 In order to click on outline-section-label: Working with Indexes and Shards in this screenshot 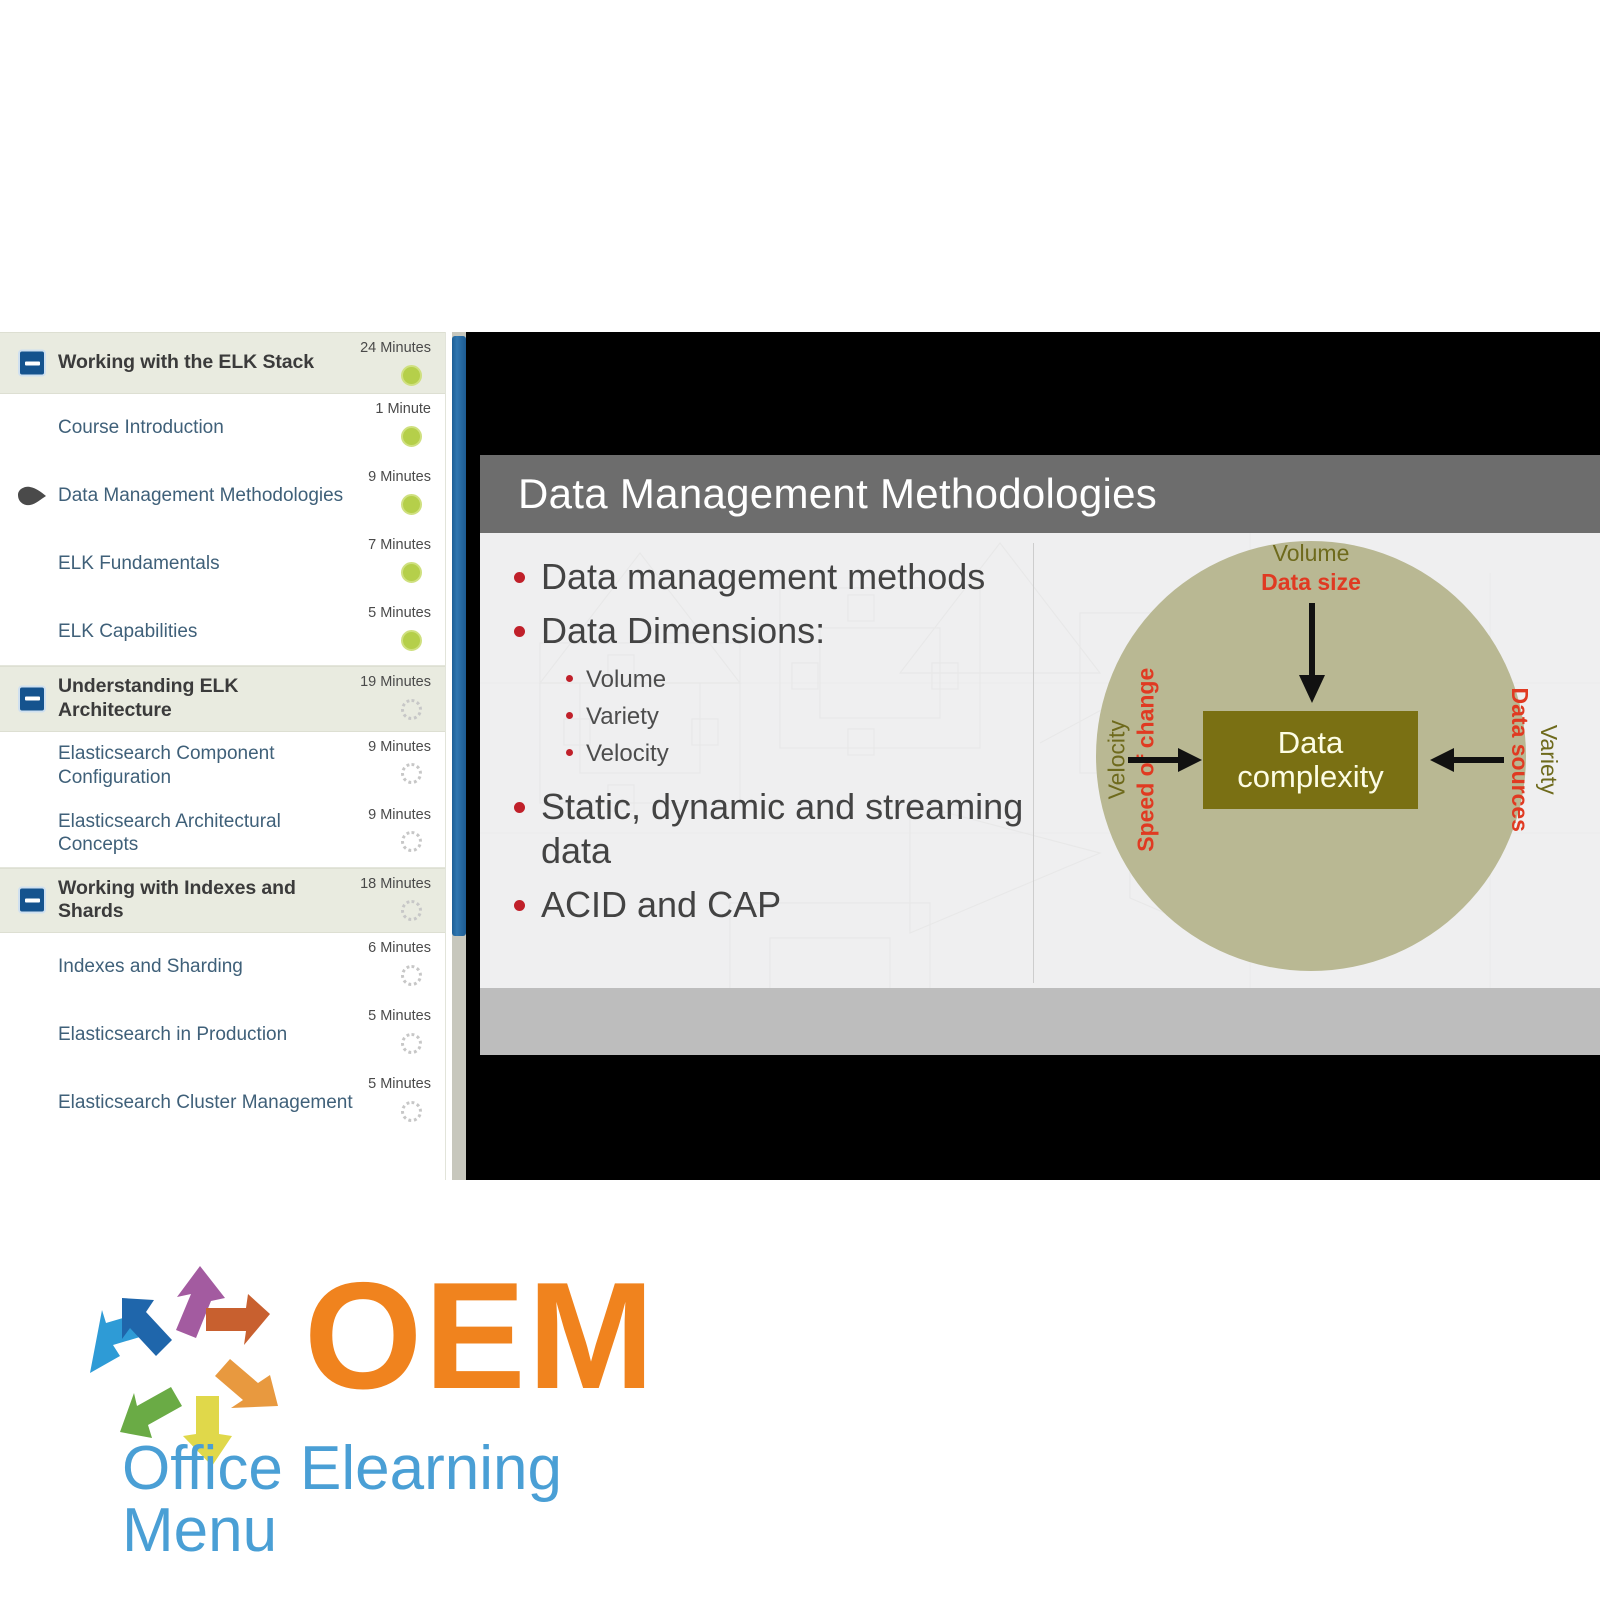, I will do `click(177, 899)`.